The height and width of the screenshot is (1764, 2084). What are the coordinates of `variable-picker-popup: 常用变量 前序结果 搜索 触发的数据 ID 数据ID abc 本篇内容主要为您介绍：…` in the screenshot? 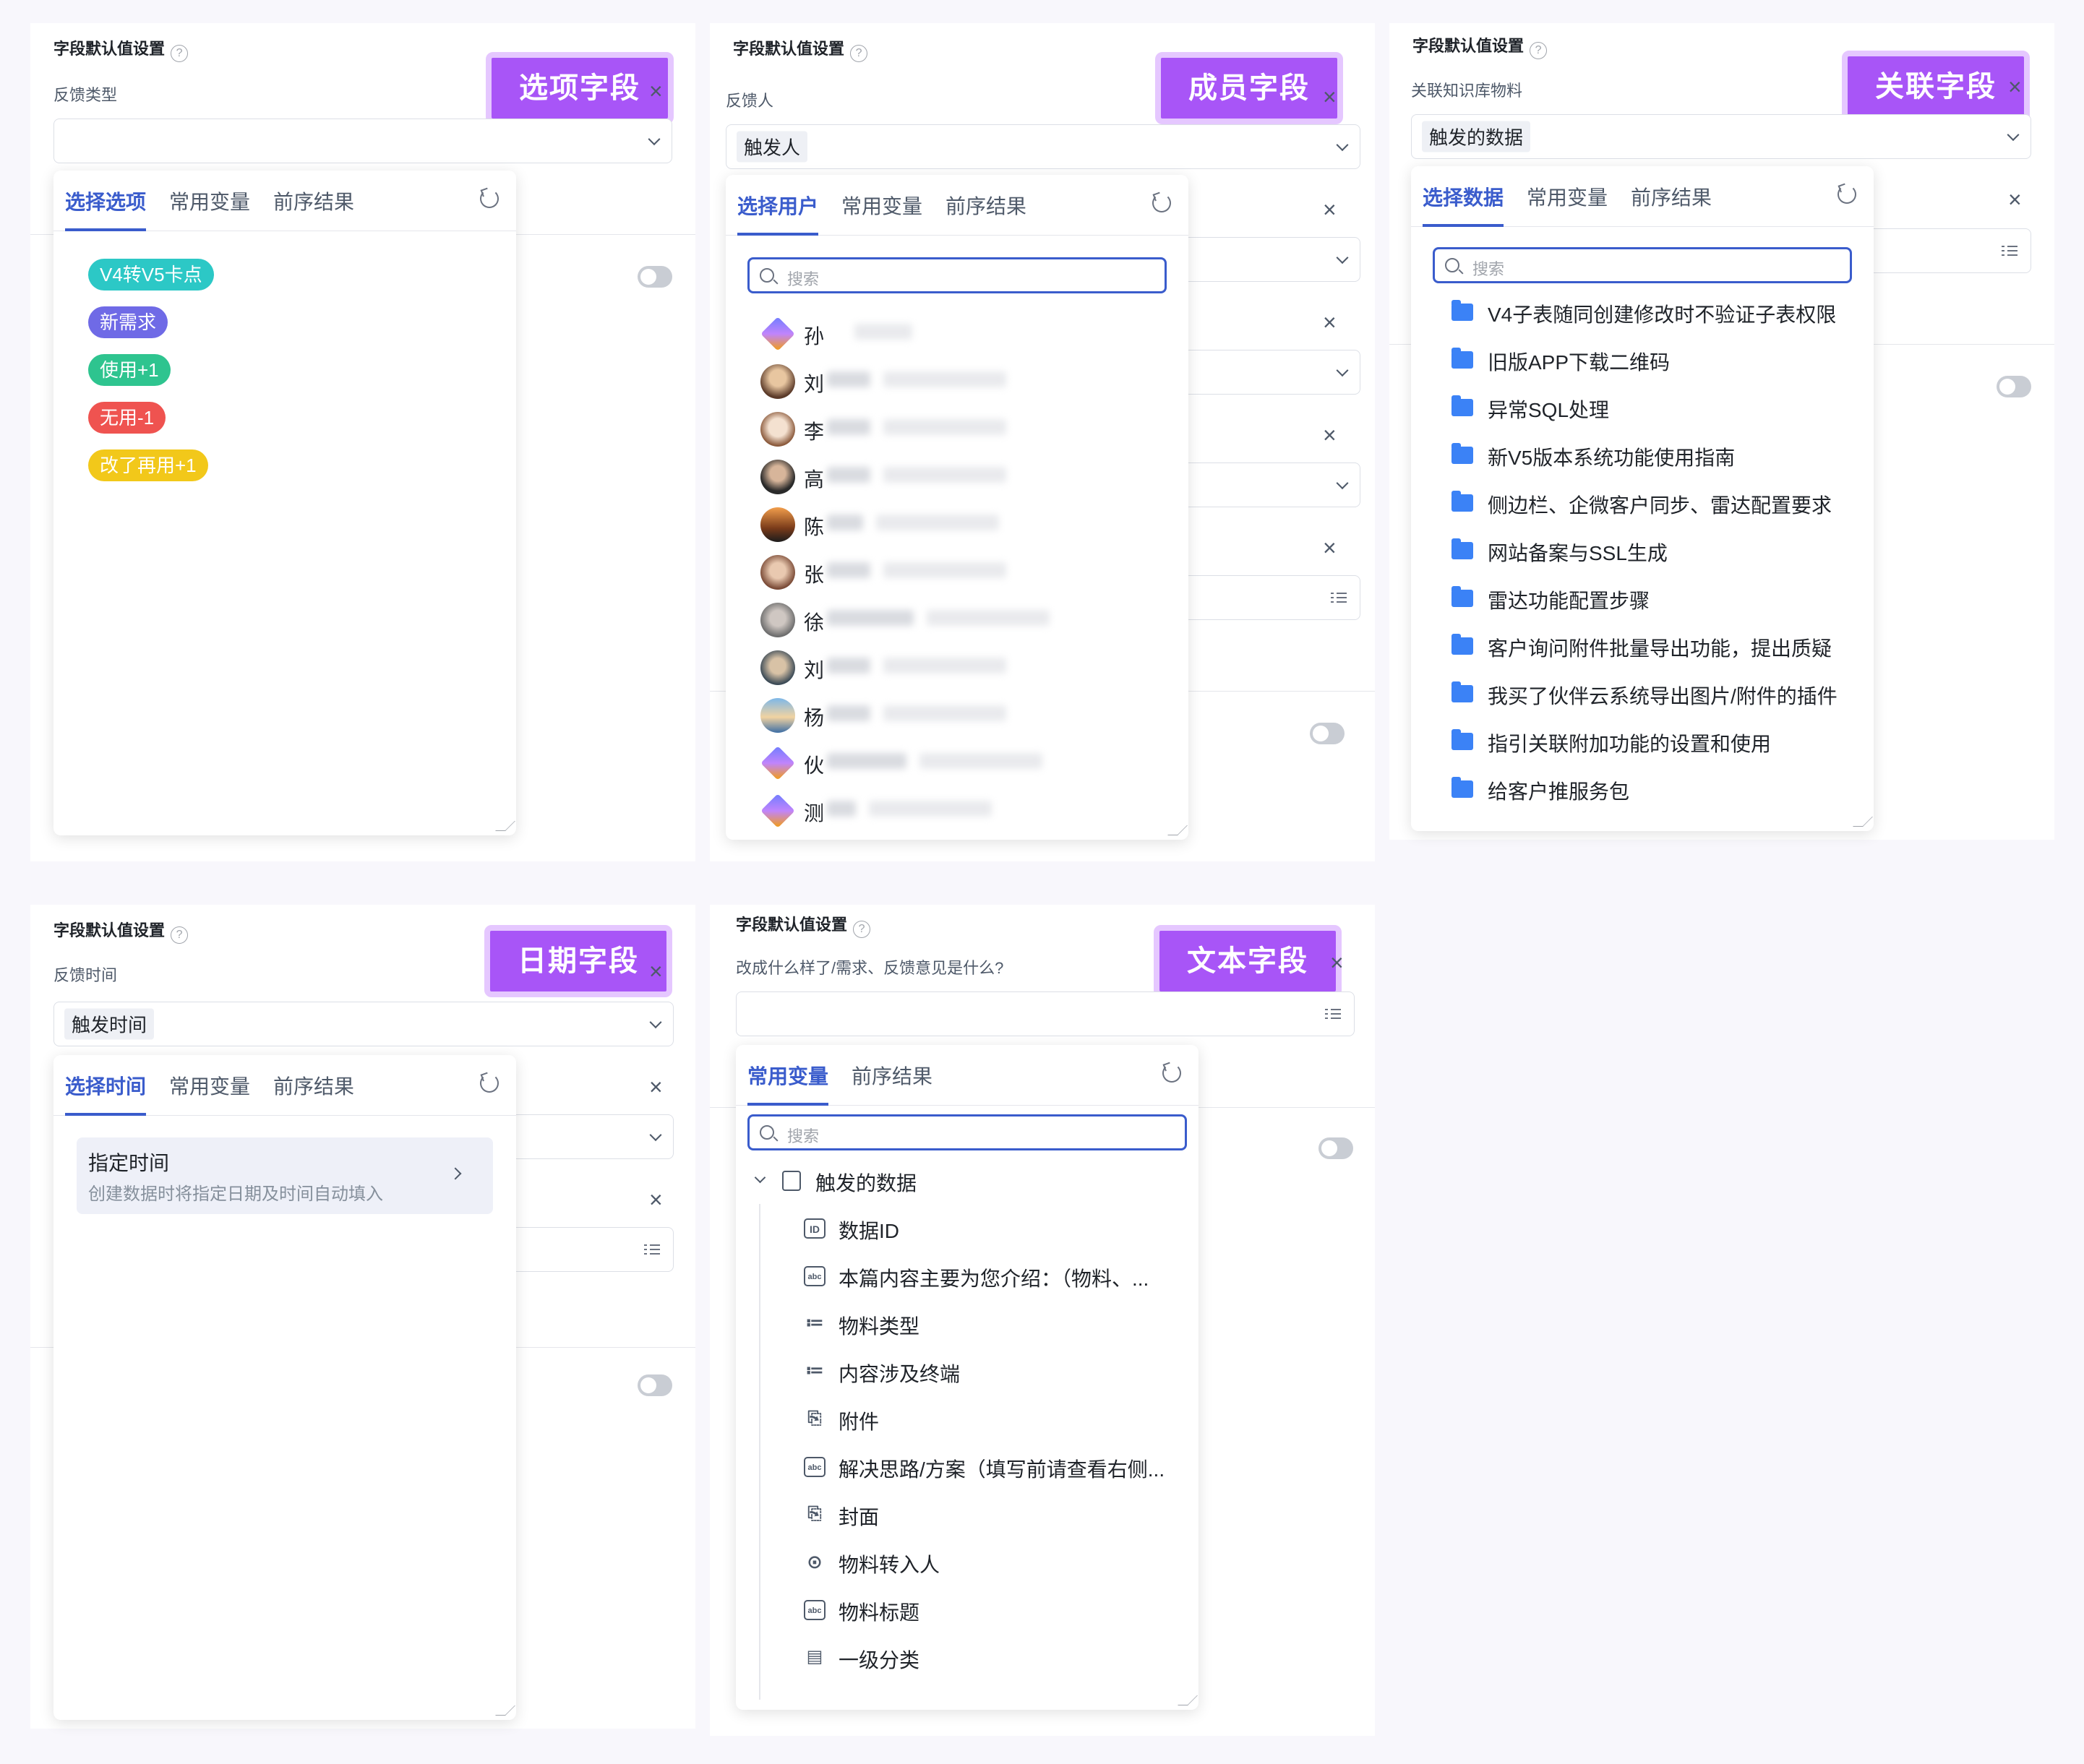 It's located at (967, 1378).